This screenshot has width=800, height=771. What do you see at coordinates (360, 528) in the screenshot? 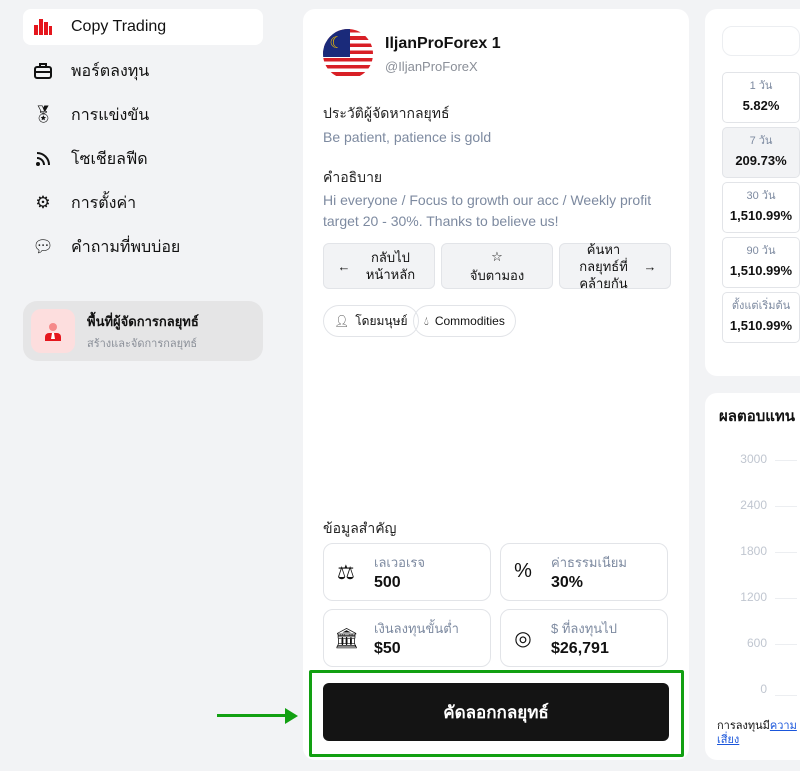
I see `key-info-label: ข้อมูลสำคัญ` at bounding box center [360, 528].